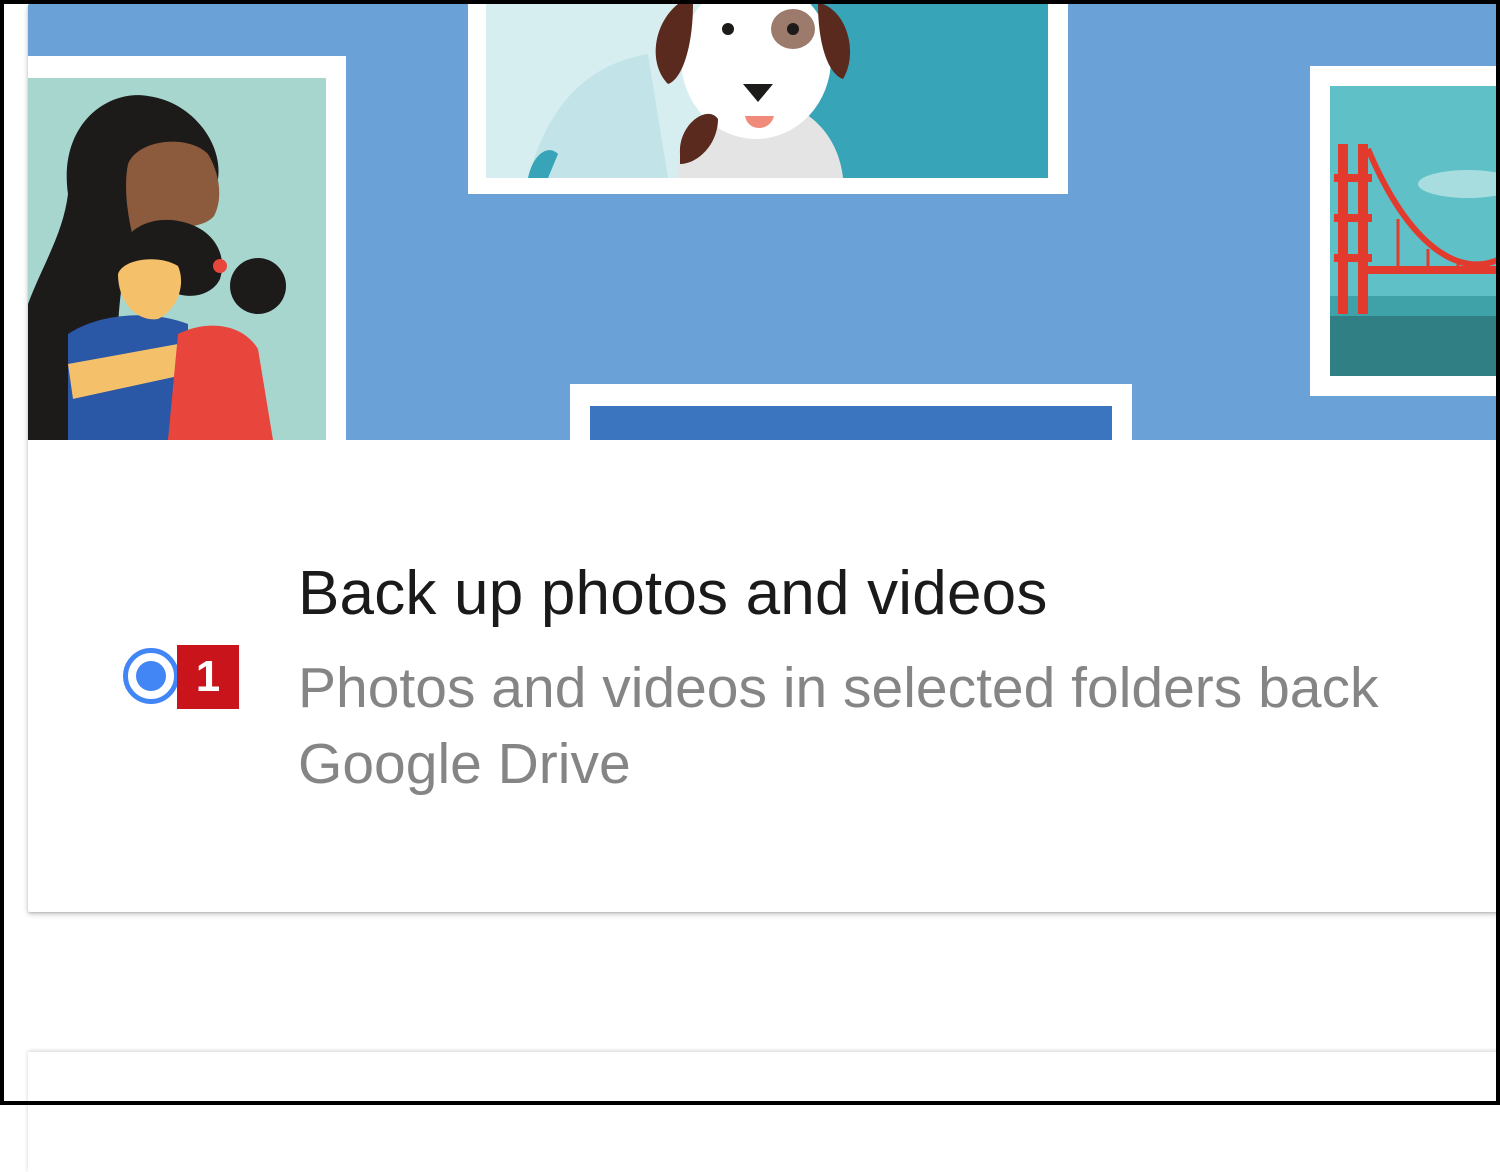 This screenshot has width=1500, height=1172. I want to click on option-title: Back up photos and videos, so click(673, 593).